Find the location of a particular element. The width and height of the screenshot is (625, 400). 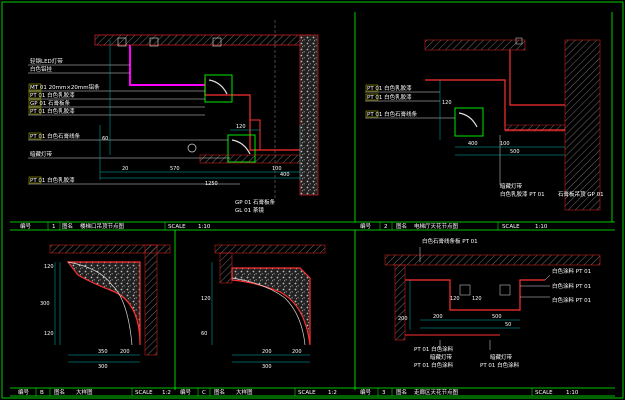

p5-dim-500: 500 is located at coordinates (497, 317).